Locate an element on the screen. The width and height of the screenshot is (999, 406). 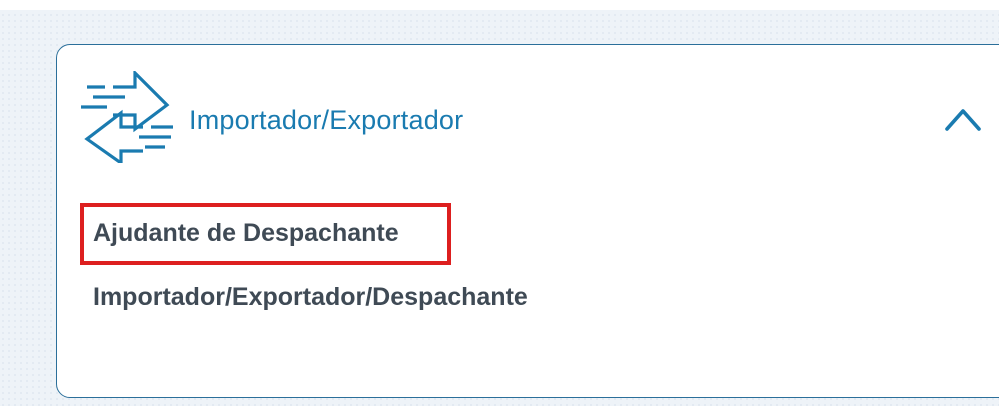
import-export-arrows-icon is located at coordinates (127, 117).